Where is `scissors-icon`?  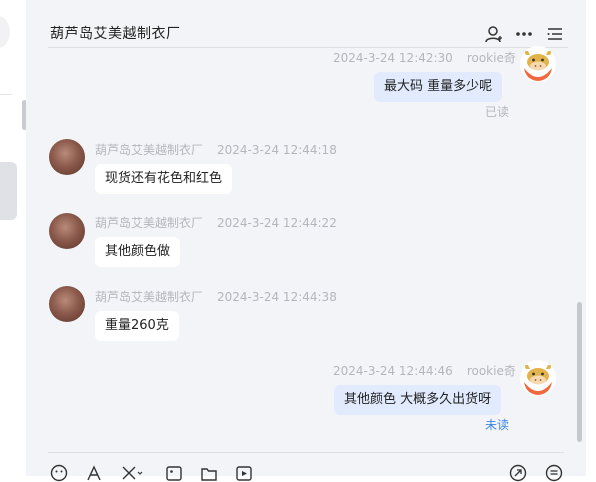 scissors-icon is located at coordinates (132, 473).